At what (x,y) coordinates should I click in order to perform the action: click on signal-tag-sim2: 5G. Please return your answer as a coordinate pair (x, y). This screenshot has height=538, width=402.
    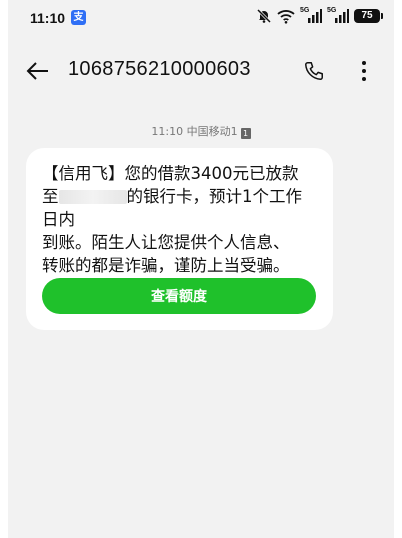
    Looking at the image, I should click on (332, 10).